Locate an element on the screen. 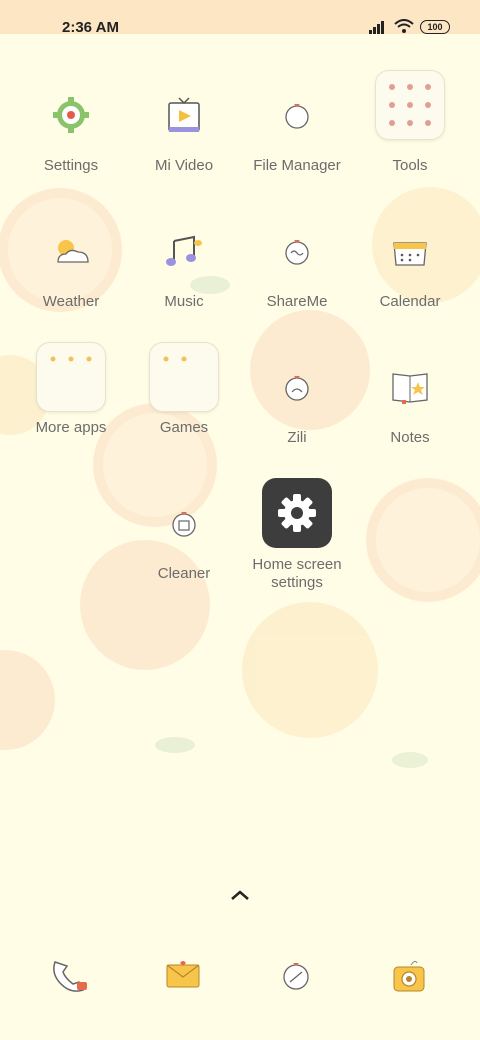  app-calendar: Calendar is located at coordinates (410, 263).